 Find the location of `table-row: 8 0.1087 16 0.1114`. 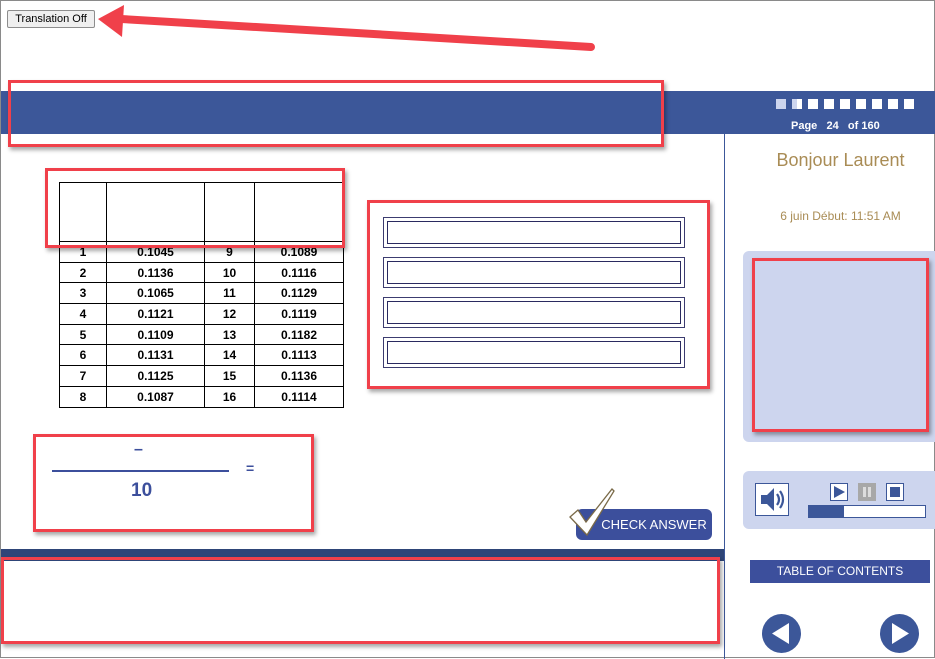

table-row: 8 0.1087 16 0.1114 is located at coordinates (201, 396).